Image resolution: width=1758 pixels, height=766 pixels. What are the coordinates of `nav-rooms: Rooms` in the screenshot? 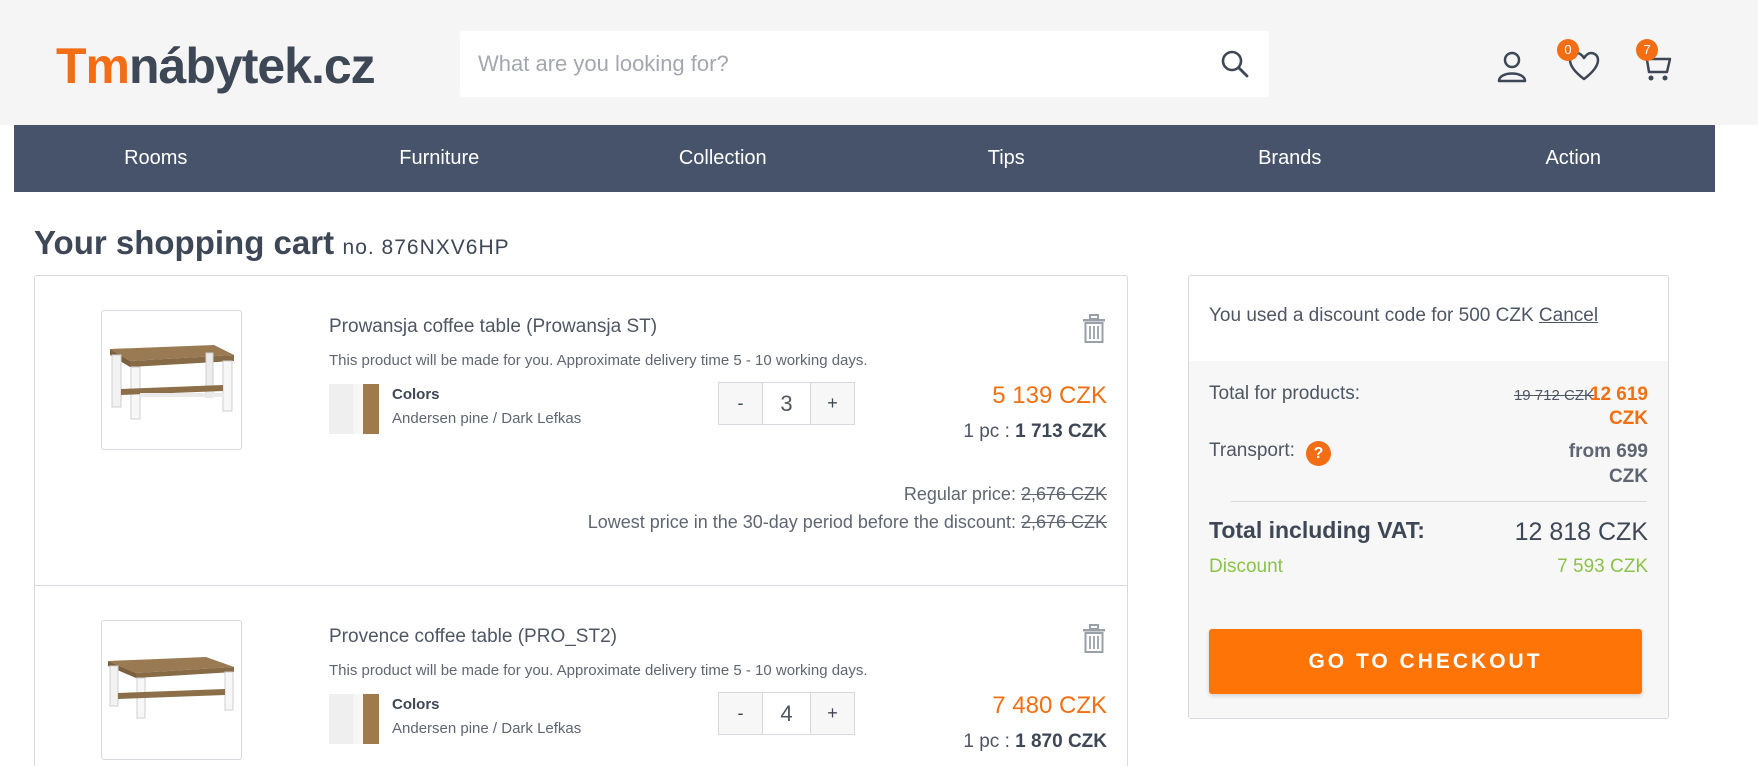 It's located at (156, 158).